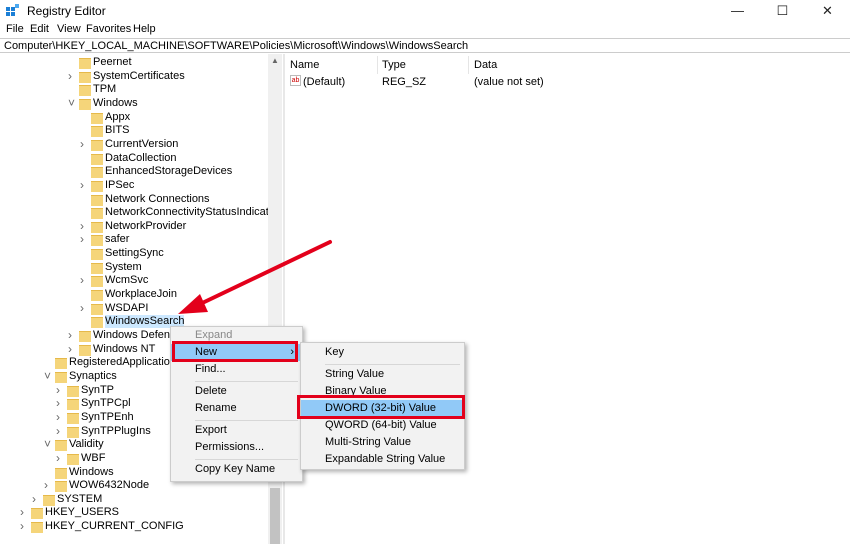 Image resolution: width=850 pixels, height=544 pixels. What do you see at coordinates (134, 240) in the screenshot?
I see `tree-item: › safer` at bounding box center [134, 240].